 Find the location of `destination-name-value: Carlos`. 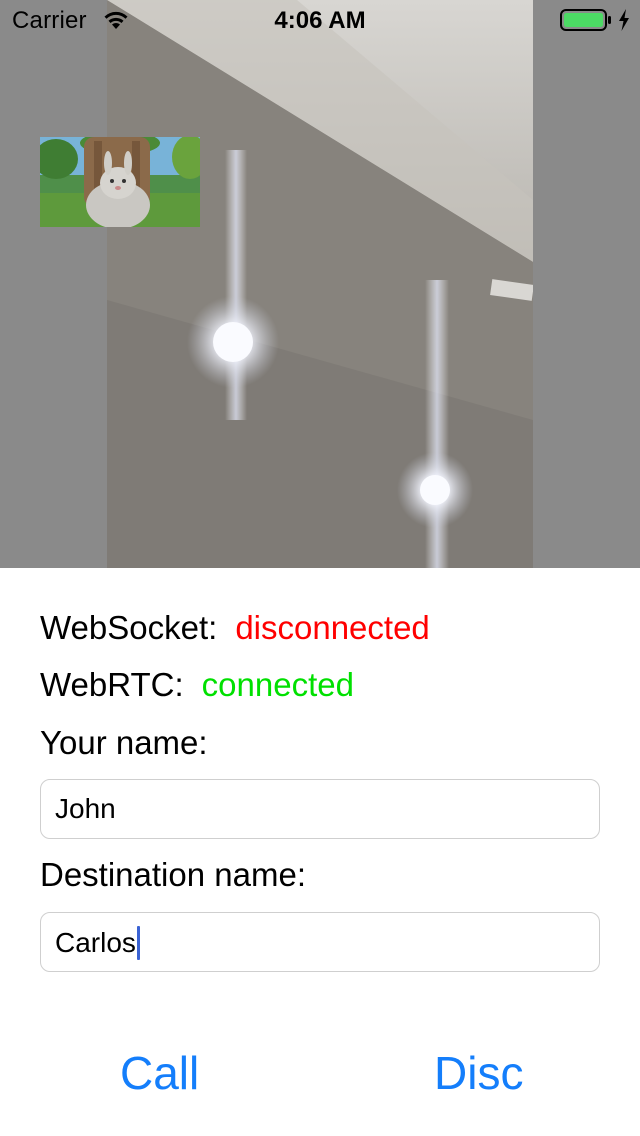

destination-name-value: Carlos is located at coordinates (95, 942).